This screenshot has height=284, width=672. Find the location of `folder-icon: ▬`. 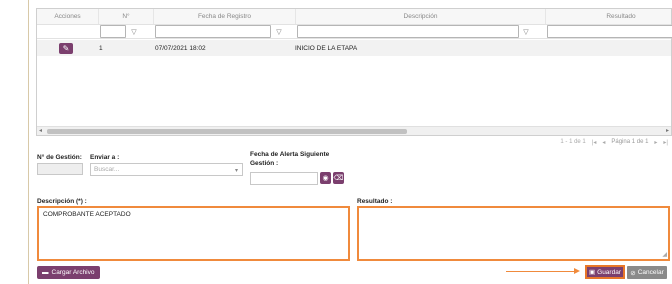

folder-icon: ▬ is located at coordinates (45, 272).